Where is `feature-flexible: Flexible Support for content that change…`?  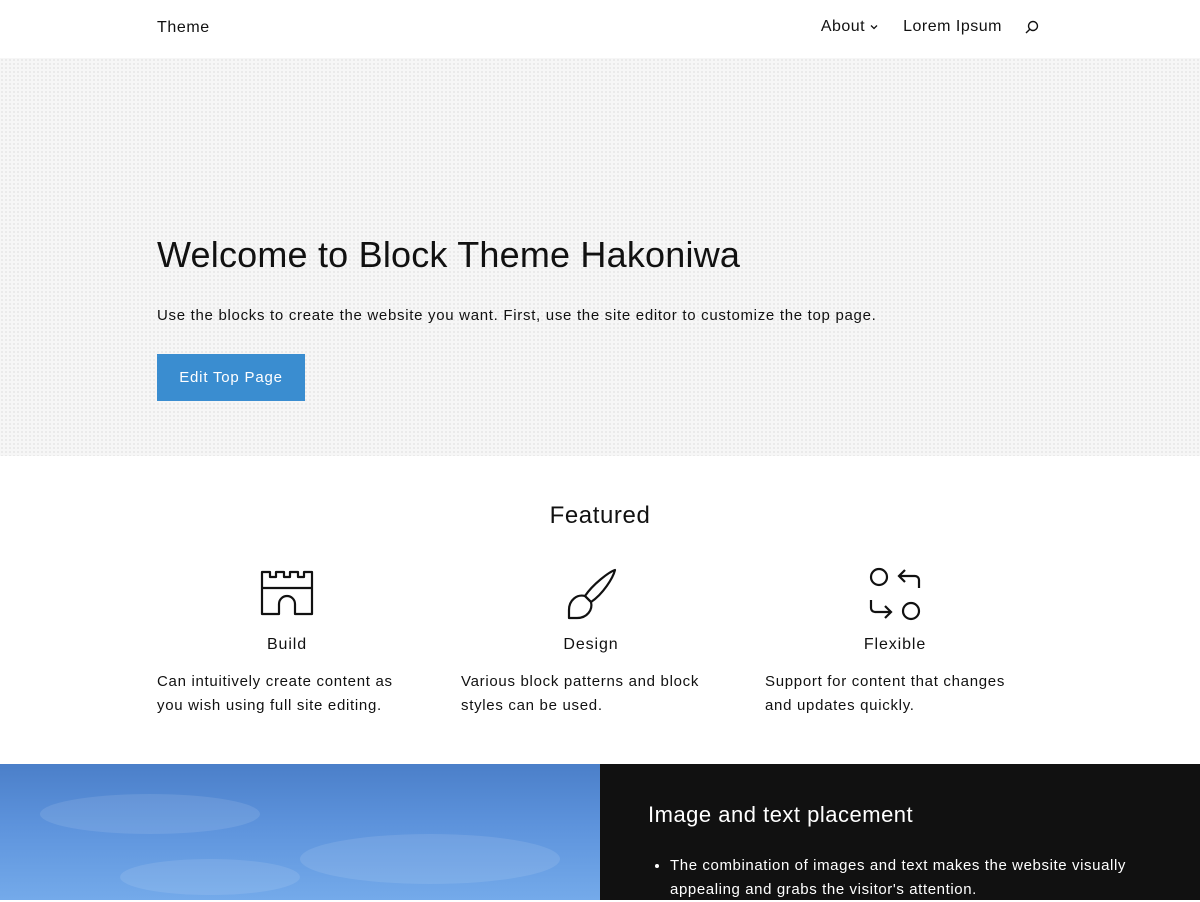 feature-flexible: Flexible Support for content that change… is located at coordinates (895, 642).